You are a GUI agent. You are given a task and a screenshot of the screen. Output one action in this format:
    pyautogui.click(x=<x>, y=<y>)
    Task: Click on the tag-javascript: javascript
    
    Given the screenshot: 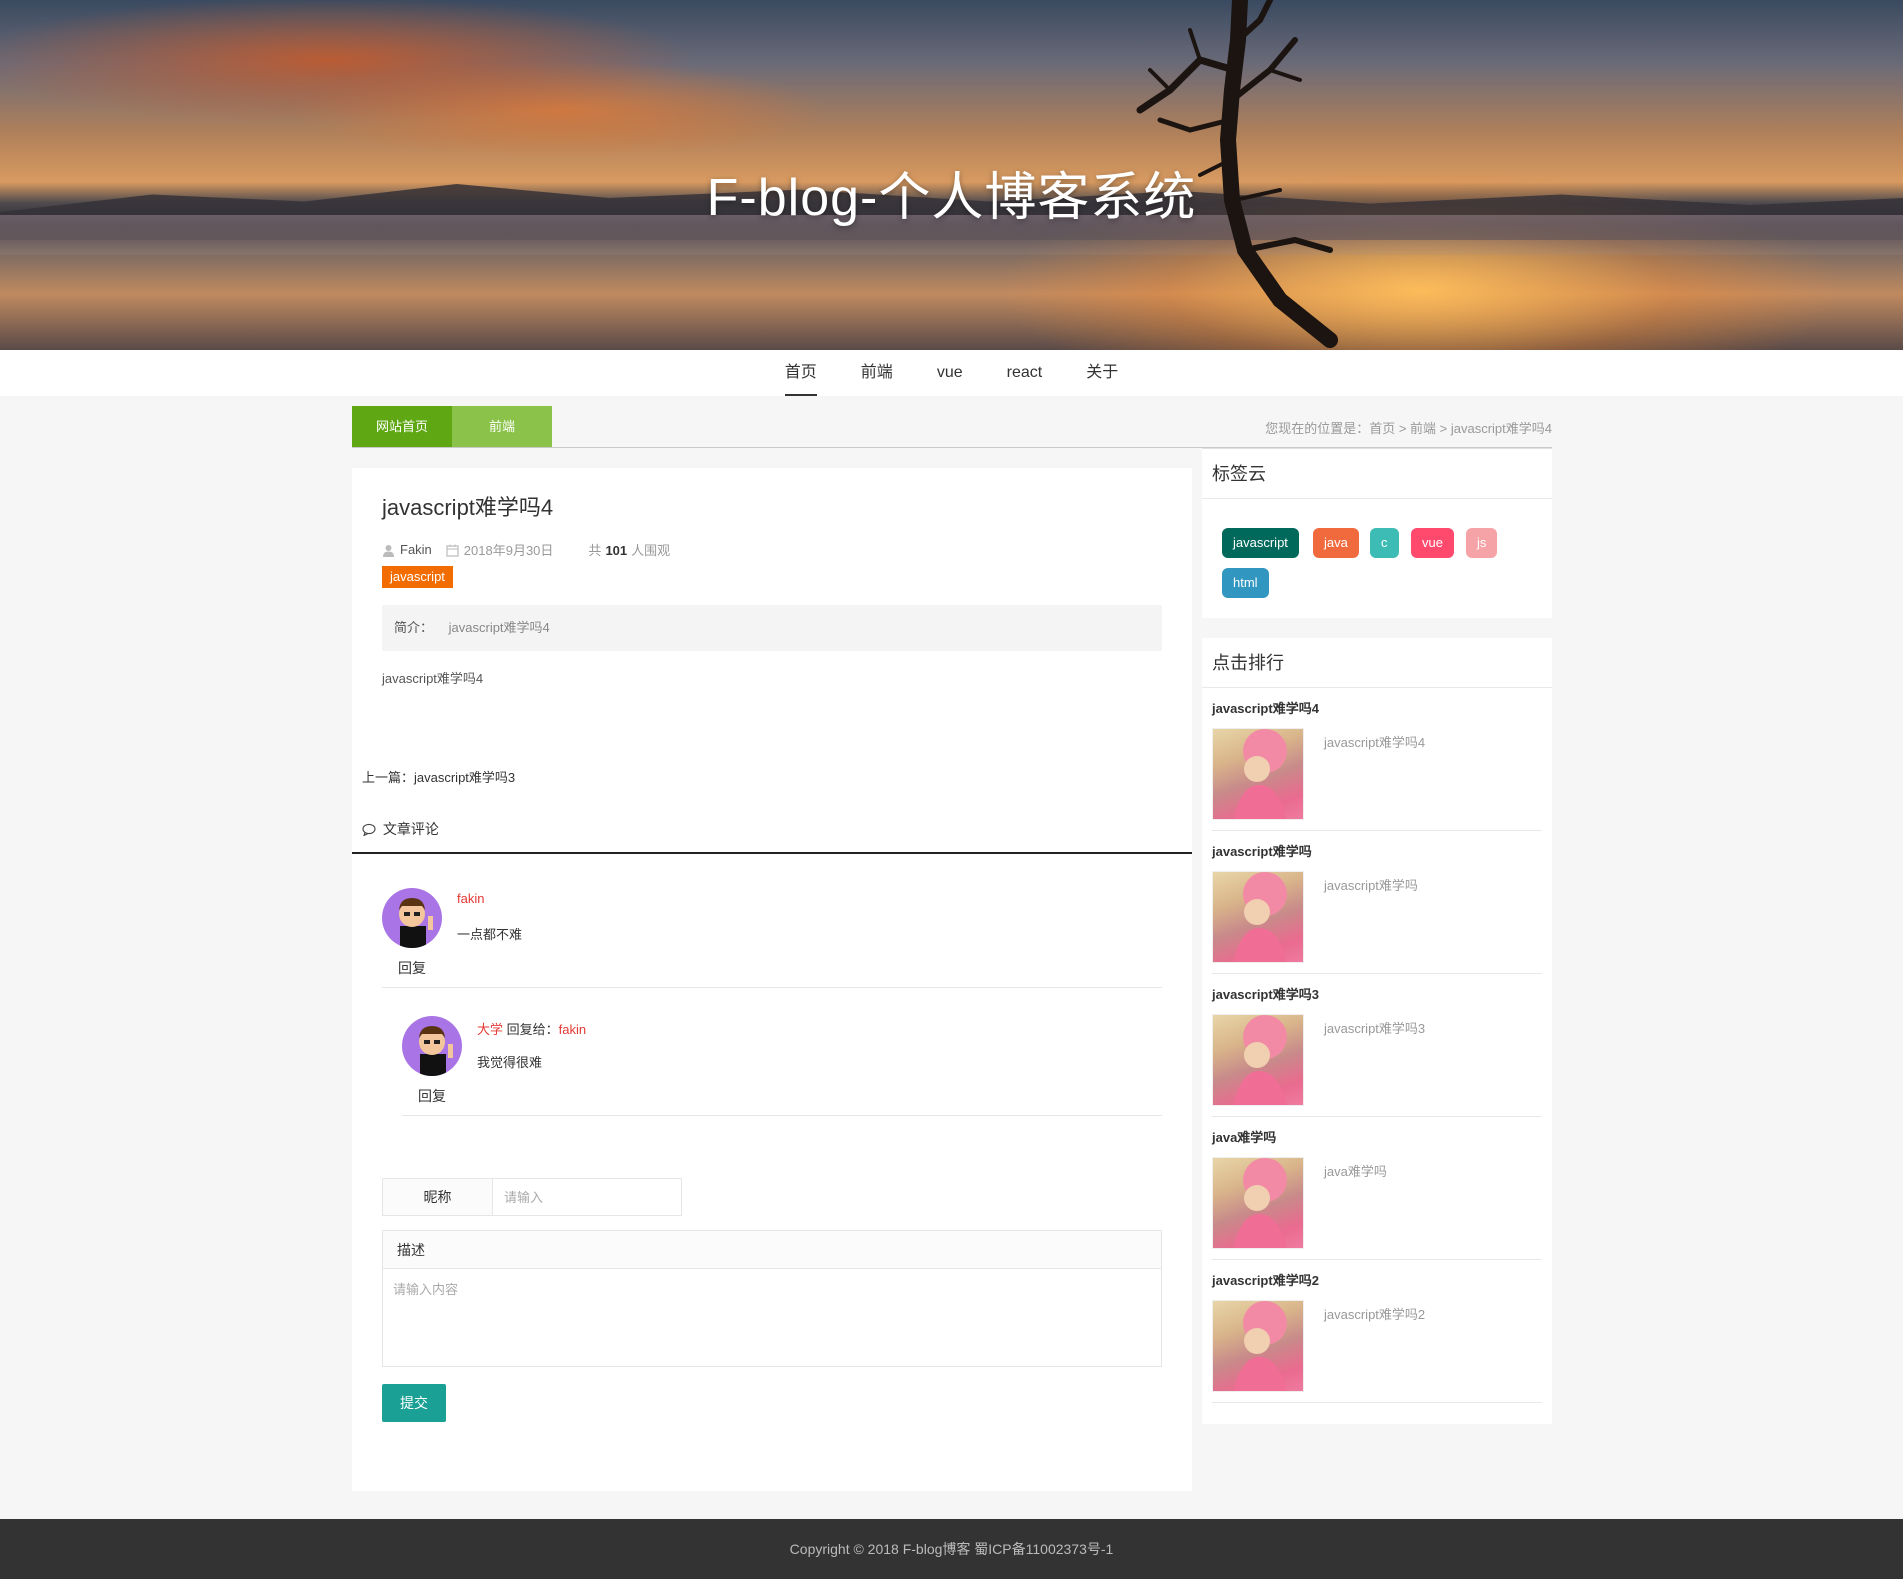 What is the action you would take?
    pyautogui.click(x=1260, y=543)
    